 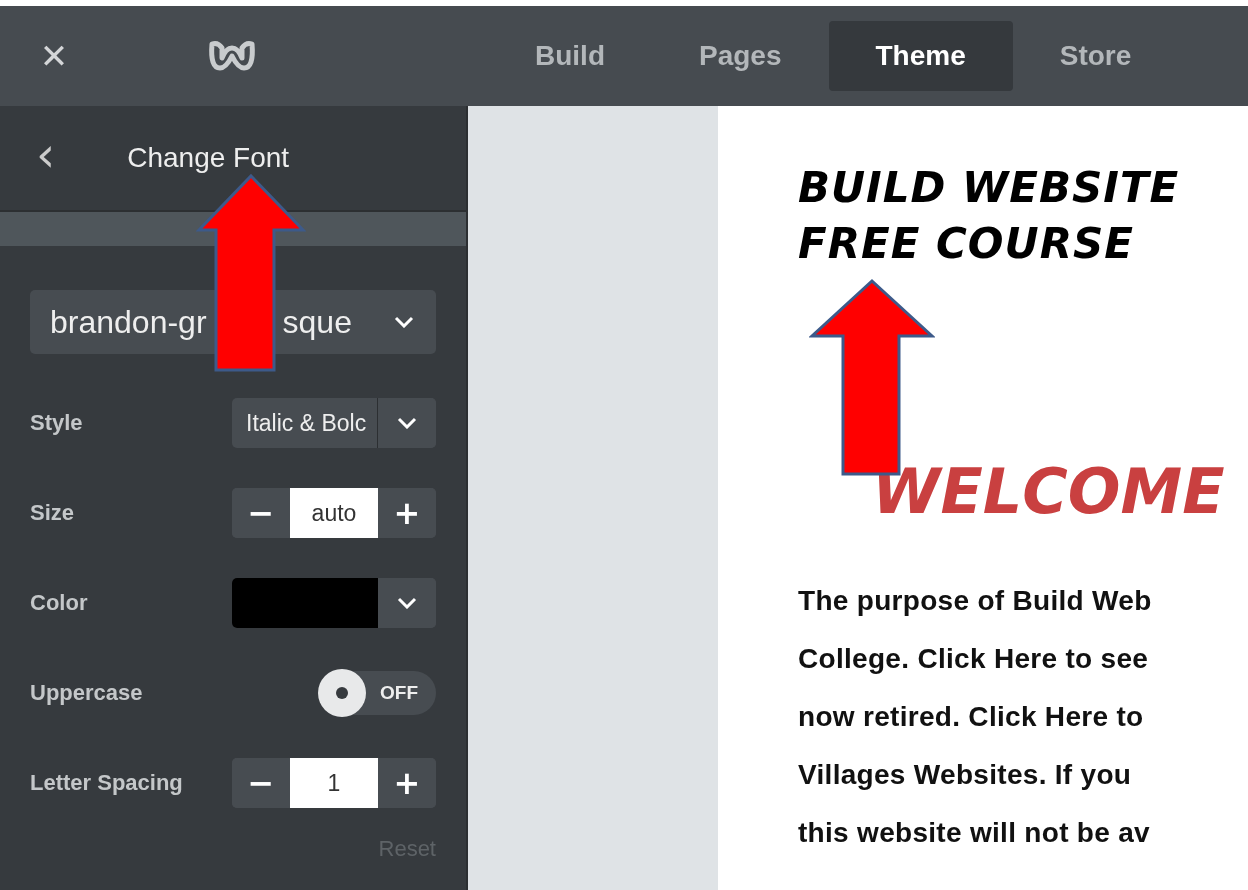 I want to click on paragraph-line: The purpose of Build Web, so click(x=975, y=601).